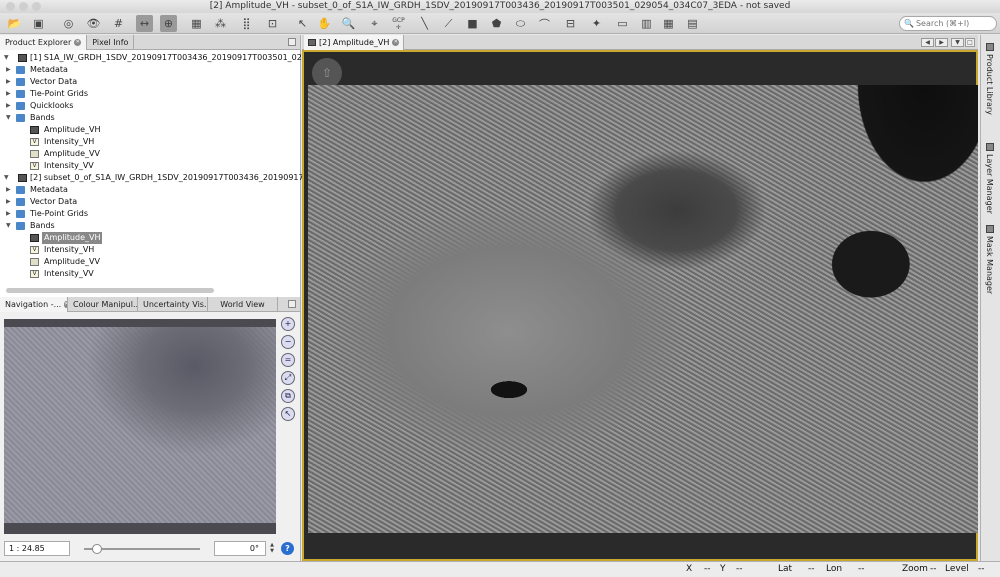 Image resolution: width=1000 pixels, height=577 pixels. Describe the element at coordinates (287, 548) in the screenshot. I see `help-icon: ?` at that location.